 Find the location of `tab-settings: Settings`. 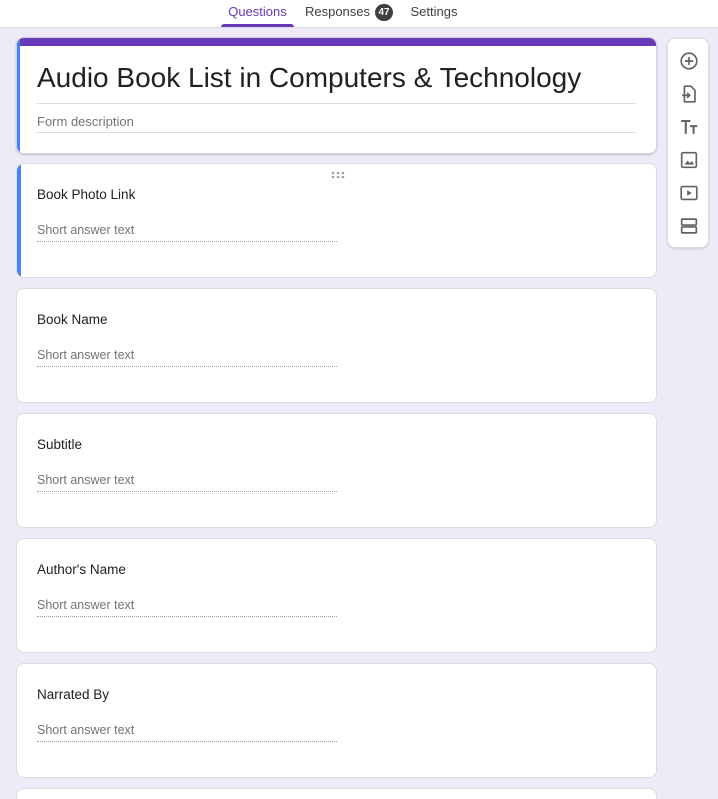

tab-settings: Settings is located at coordinates (434, 13).